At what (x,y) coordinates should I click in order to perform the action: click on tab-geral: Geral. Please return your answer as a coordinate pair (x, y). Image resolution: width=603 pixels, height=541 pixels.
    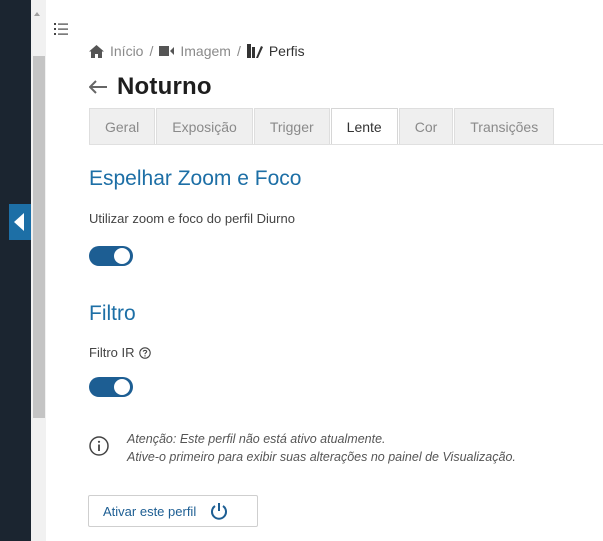
    Looking at the image, I should click on (122, 126).